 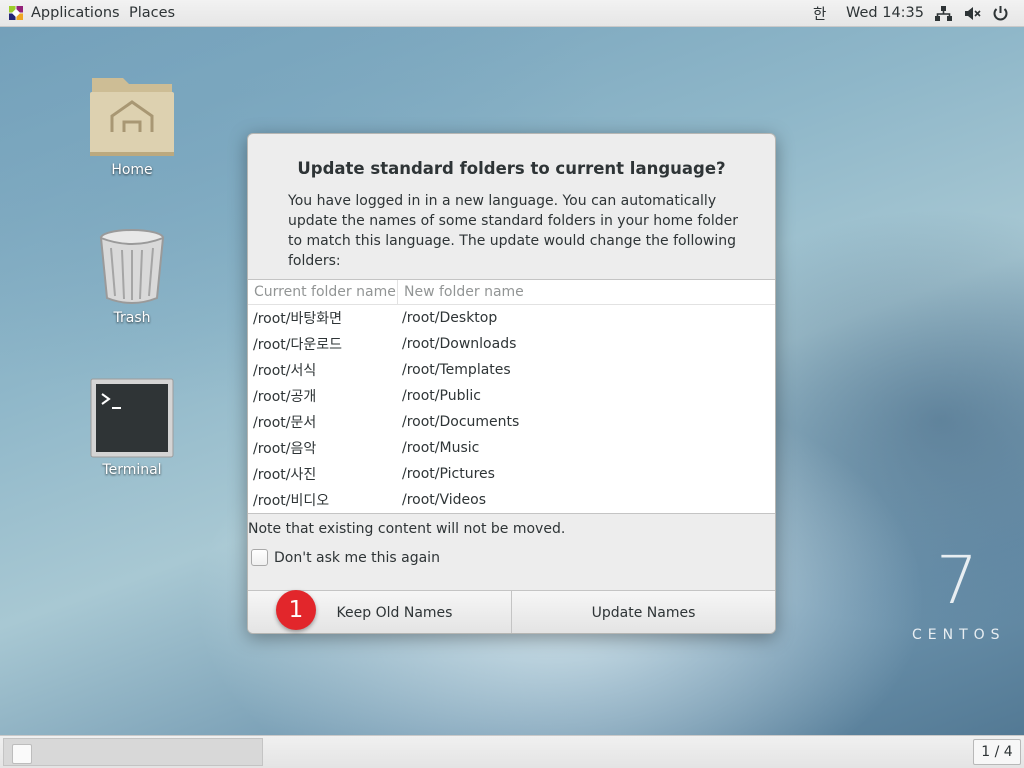 I want to click on current-folder-cell: /root/비디오, so click(x=291, y=501).